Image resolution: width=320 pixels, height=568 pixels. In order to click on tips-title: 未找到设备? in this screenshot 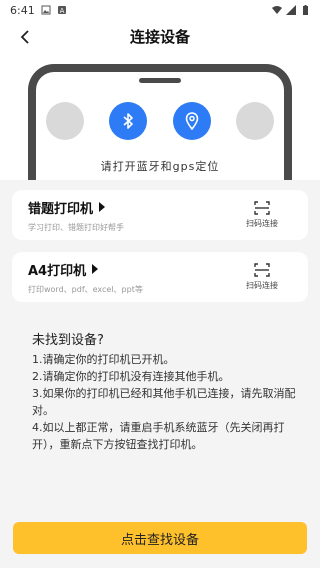, I will do `click(68, 340)`.